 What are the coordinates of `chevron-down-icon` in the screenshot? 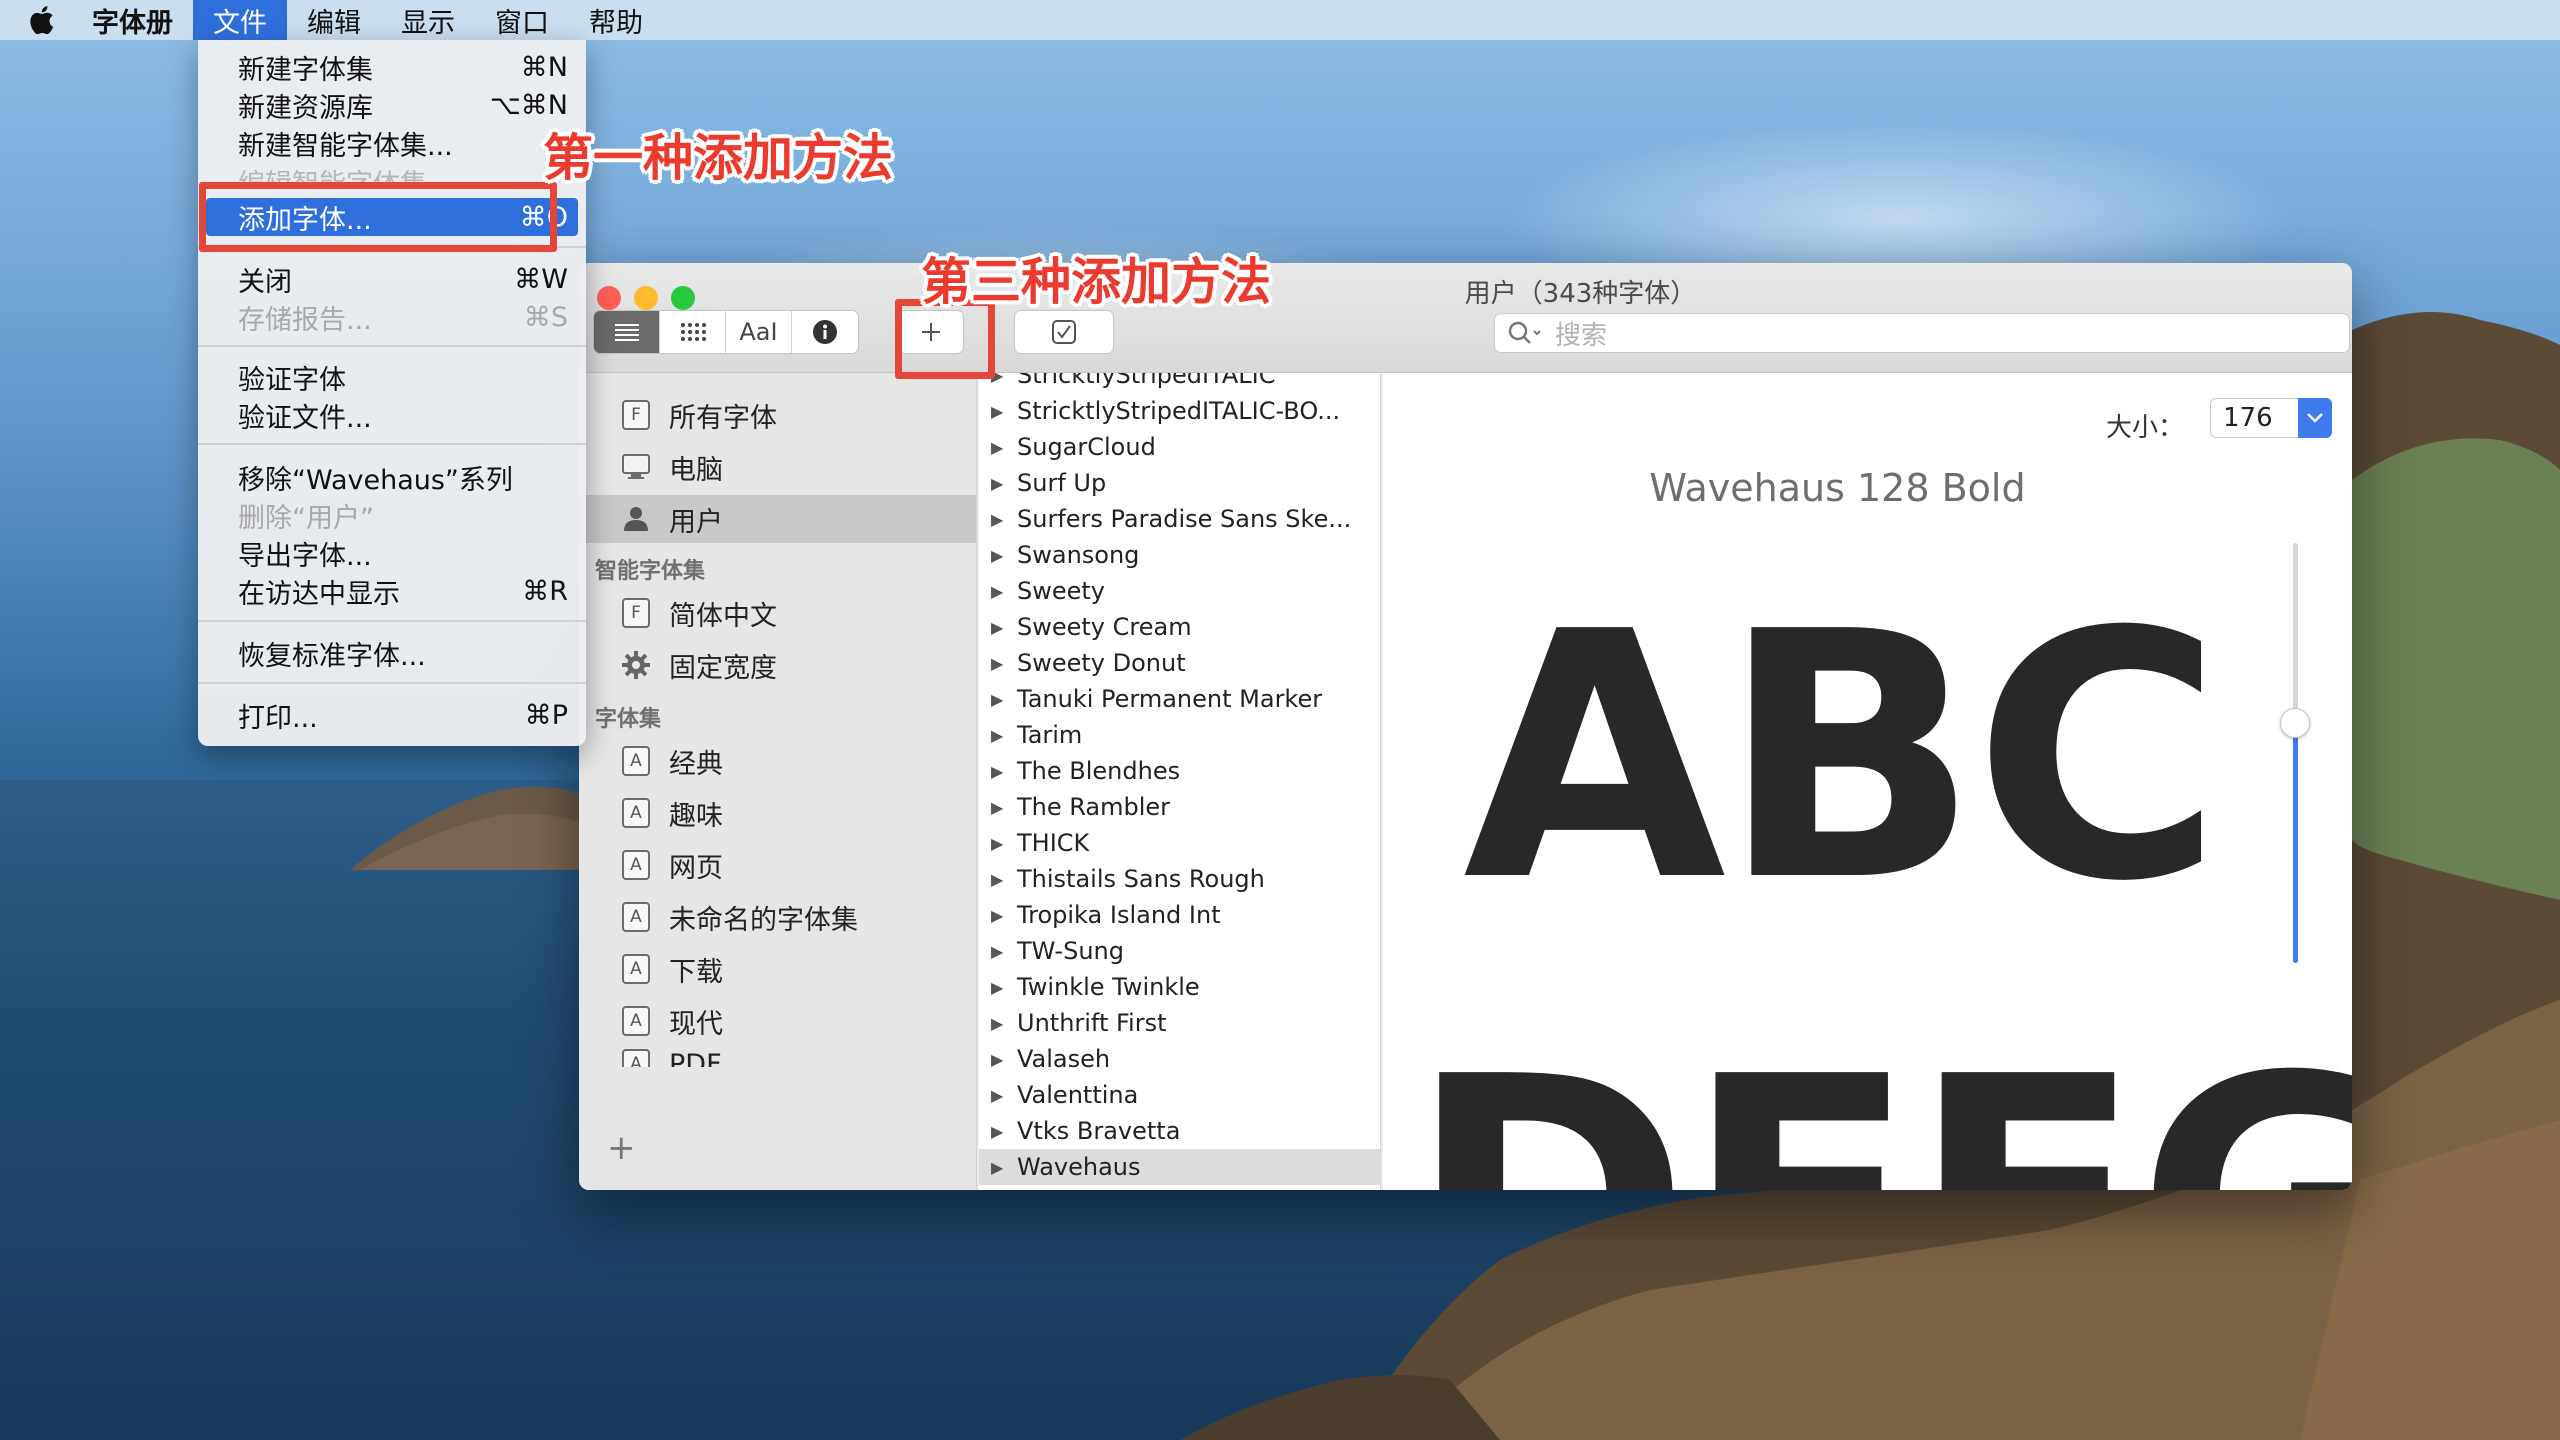 It's located at (2315, 418).